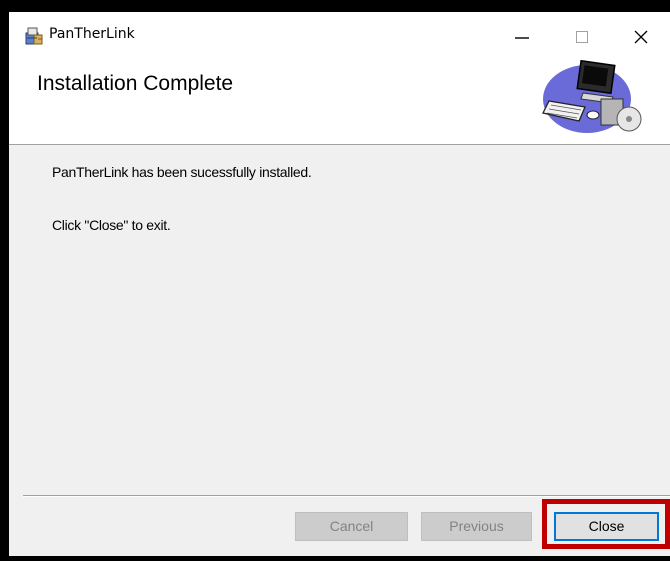  What do you see at coordinates (606, 526) in the screenshot?
I see `close-button: Close` at bounding box center [606, 526].